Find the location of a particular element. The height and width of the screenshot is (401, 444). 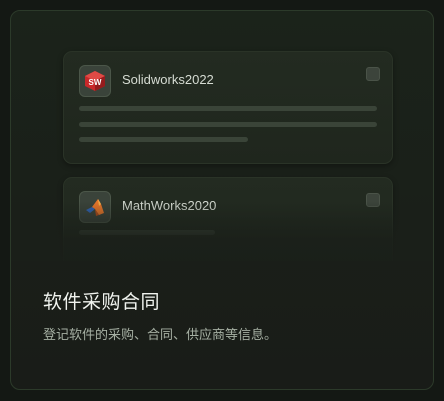

matlab-logo-icon is located at coordinates (95, 207).